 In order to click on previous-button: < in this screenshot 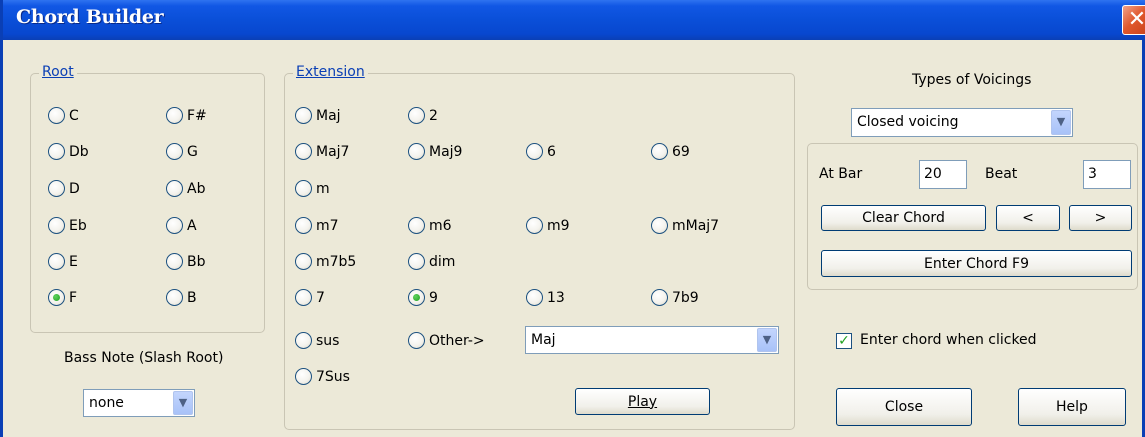, I will do `click(1028, 218)`.